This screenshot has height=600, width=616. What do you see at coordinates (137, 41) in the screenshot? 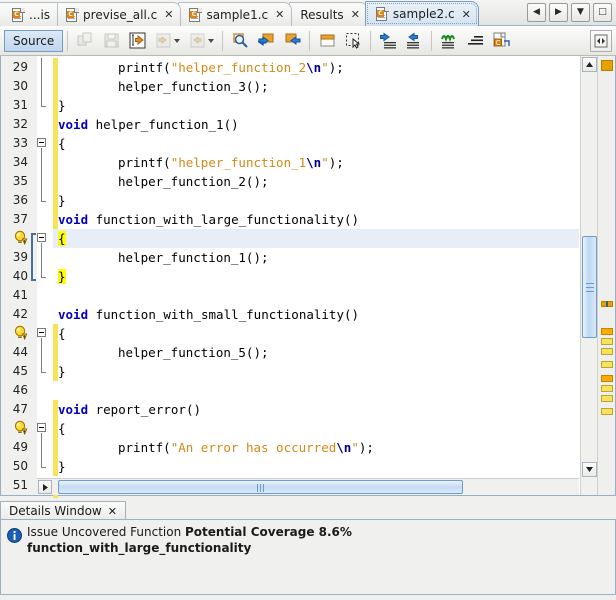
I see `goto-declaration-button` at bounding box center [137, 41].